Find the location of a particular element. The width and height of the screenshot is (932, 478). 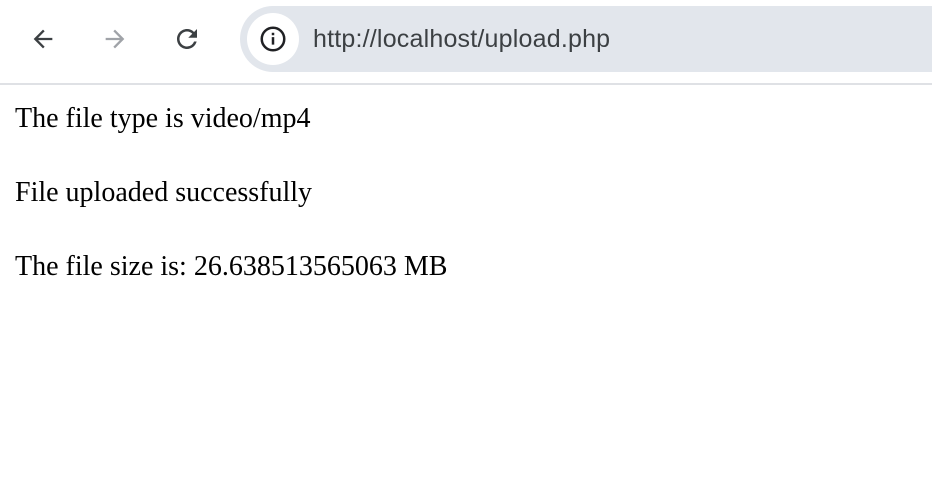

info-icon is located at coordinates (273, 39).